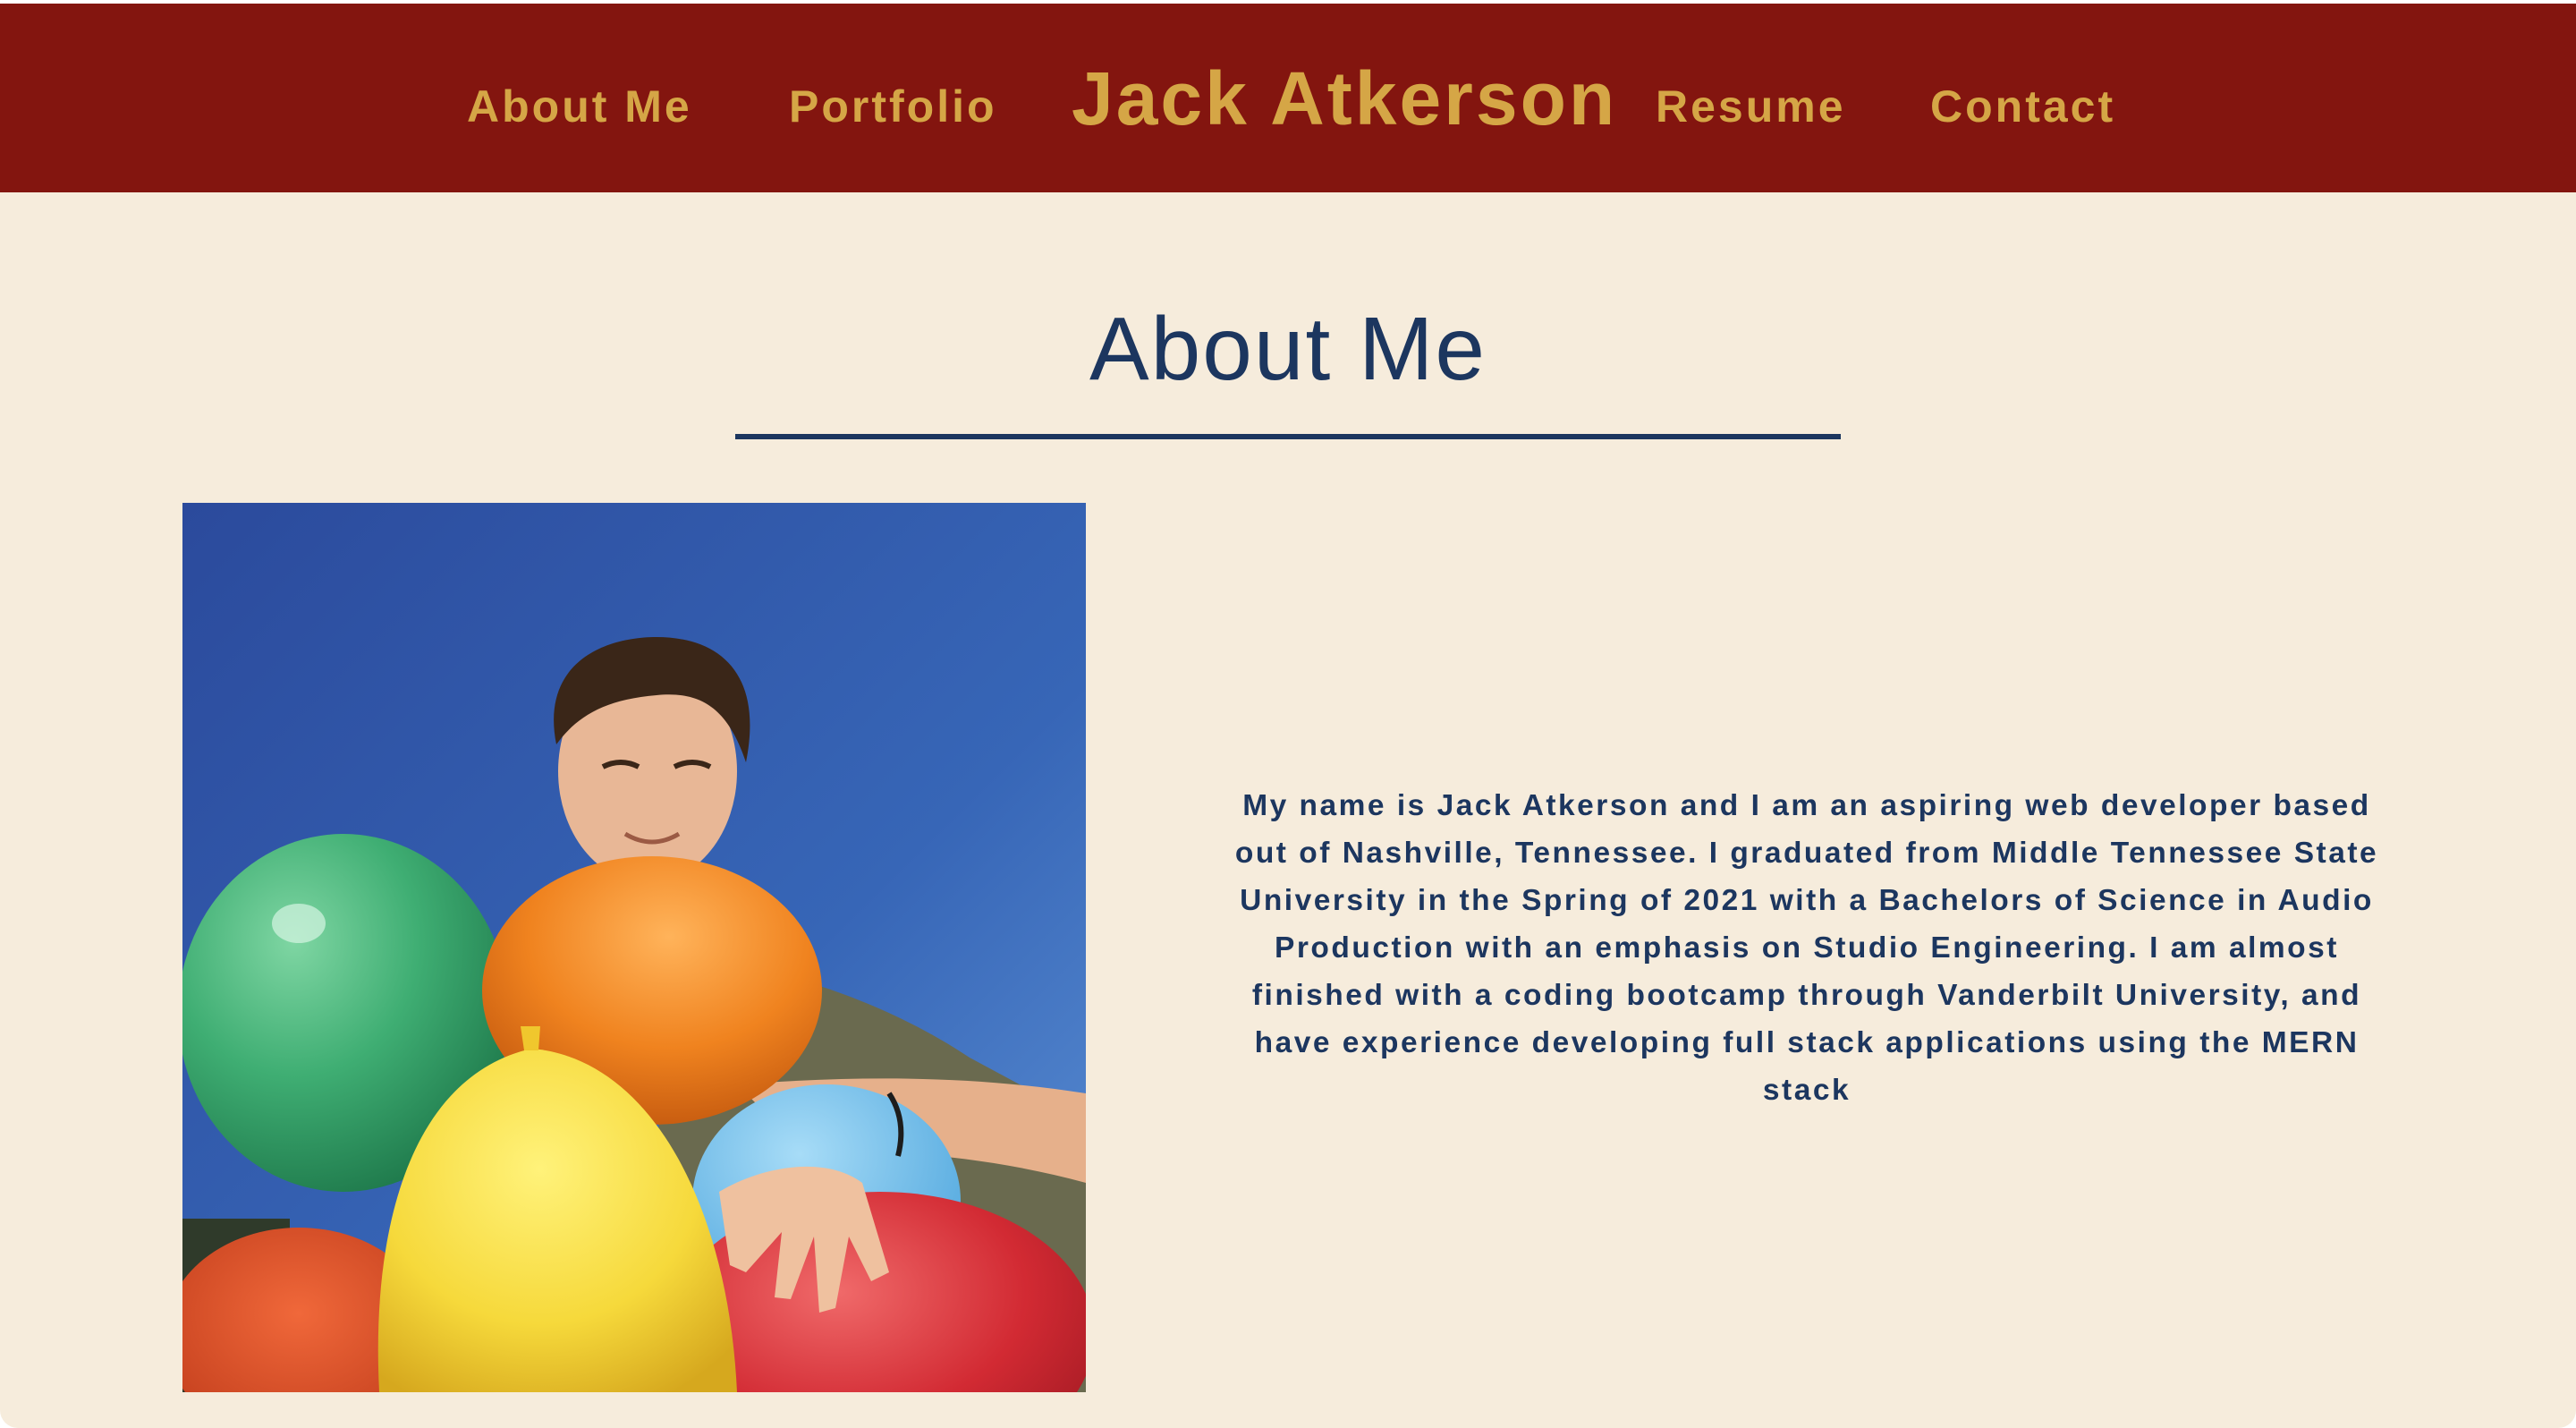 Image resolution: width=2576 pixels, height=1428 pixels. What do you see at coordinates (579, 106) in the screenshot?
I see `nav-about-me: About Me` at bounding box center [579, 106].